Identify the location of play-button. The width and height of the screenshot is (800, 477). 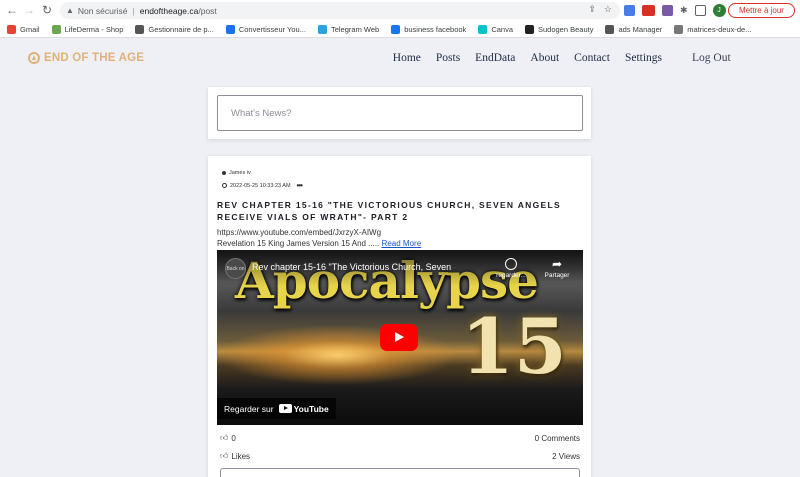
(399, 337).